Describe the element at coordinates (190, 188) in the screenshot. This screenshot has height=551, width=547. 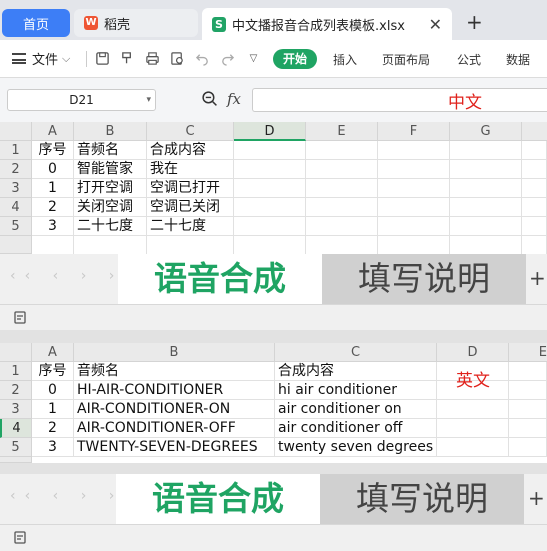
I see `table-cell: 空调已打开` at that location.